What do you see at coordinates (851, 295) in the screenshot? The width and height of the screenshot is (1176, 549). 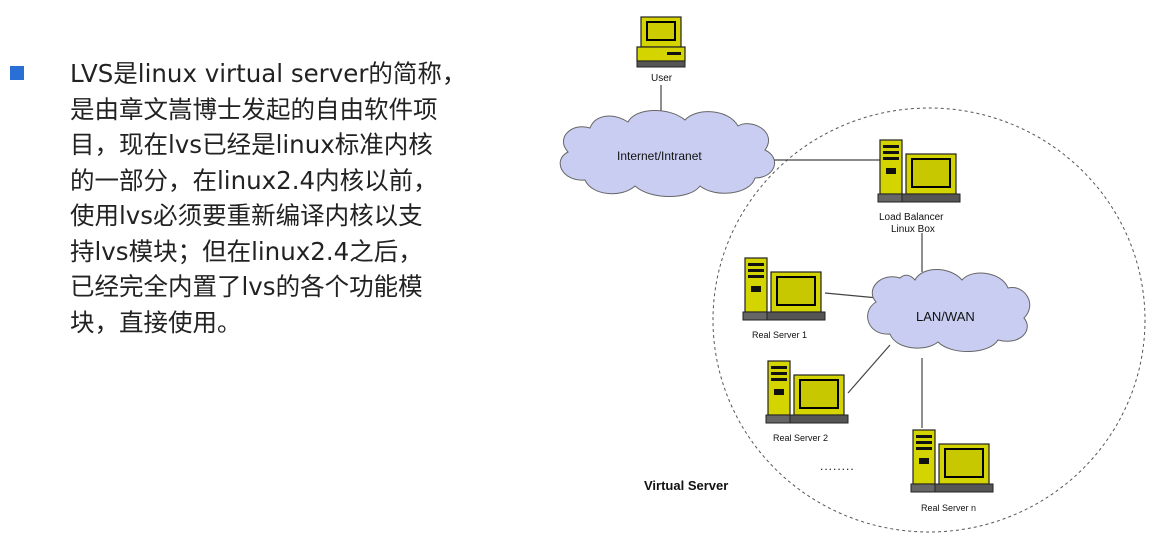 I see `link-rs1-lan` at bounding box center [851, 295].